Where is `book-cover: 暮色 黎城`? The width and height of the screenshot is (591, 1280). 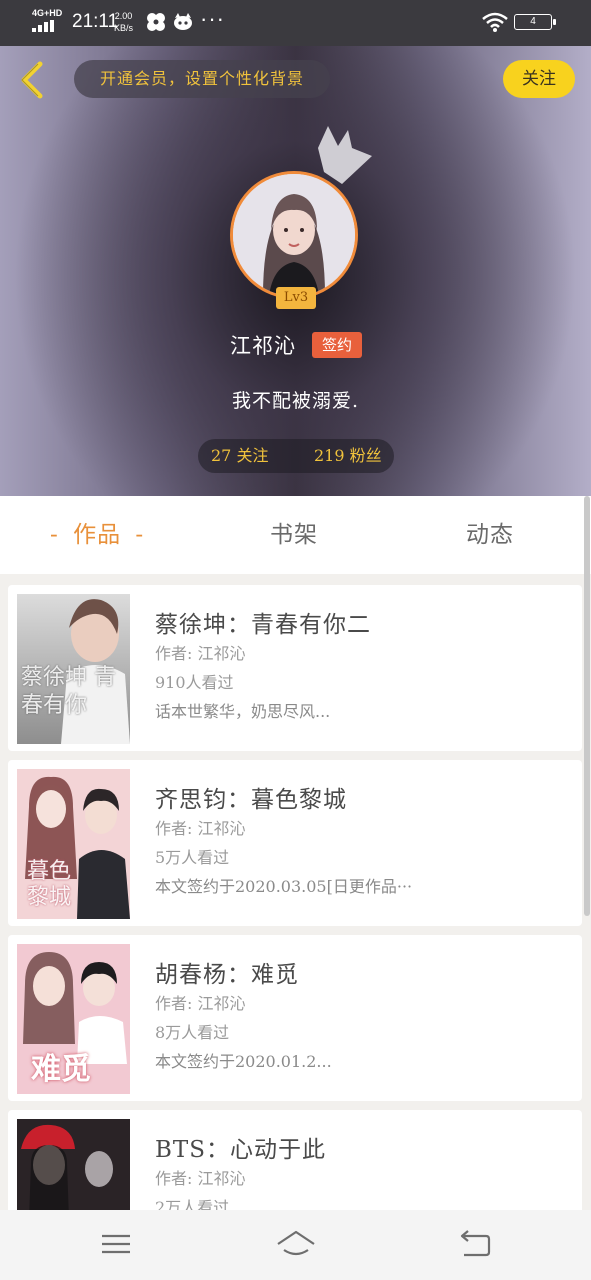
book-cover: 暮色 黎城 is located at coordinates (73, 844).